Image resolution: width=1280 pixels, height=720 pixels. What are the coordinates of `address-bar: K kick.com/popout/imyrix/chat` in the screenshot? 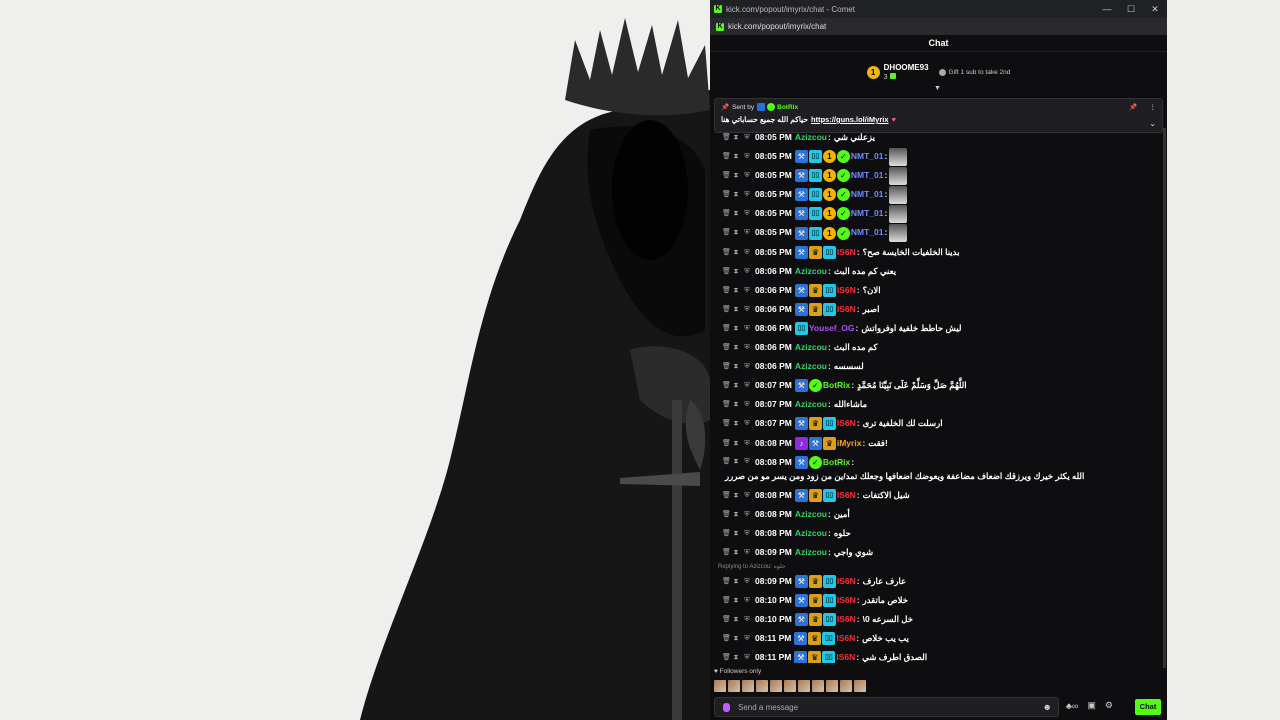 It's located at (938, 26).